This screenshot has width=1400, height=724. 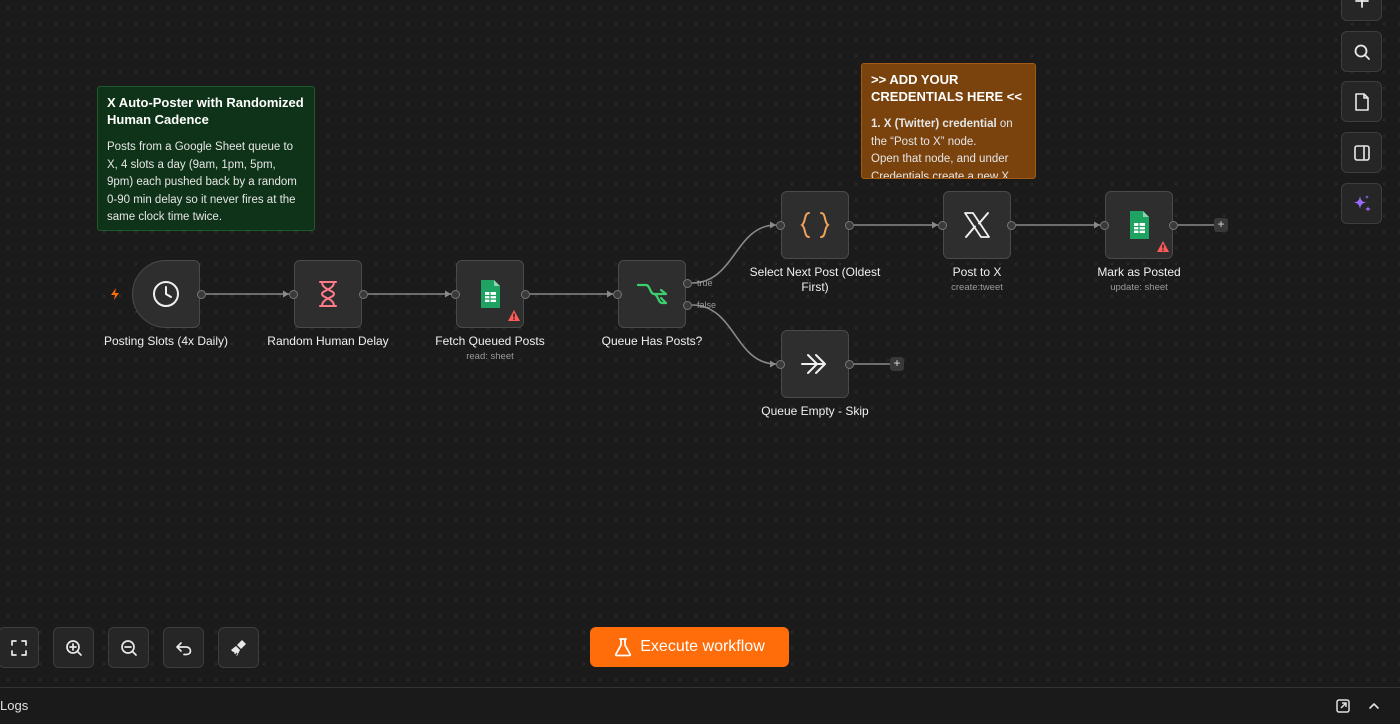 I want to click on zoom-in-button, so click(x=73, y=647).